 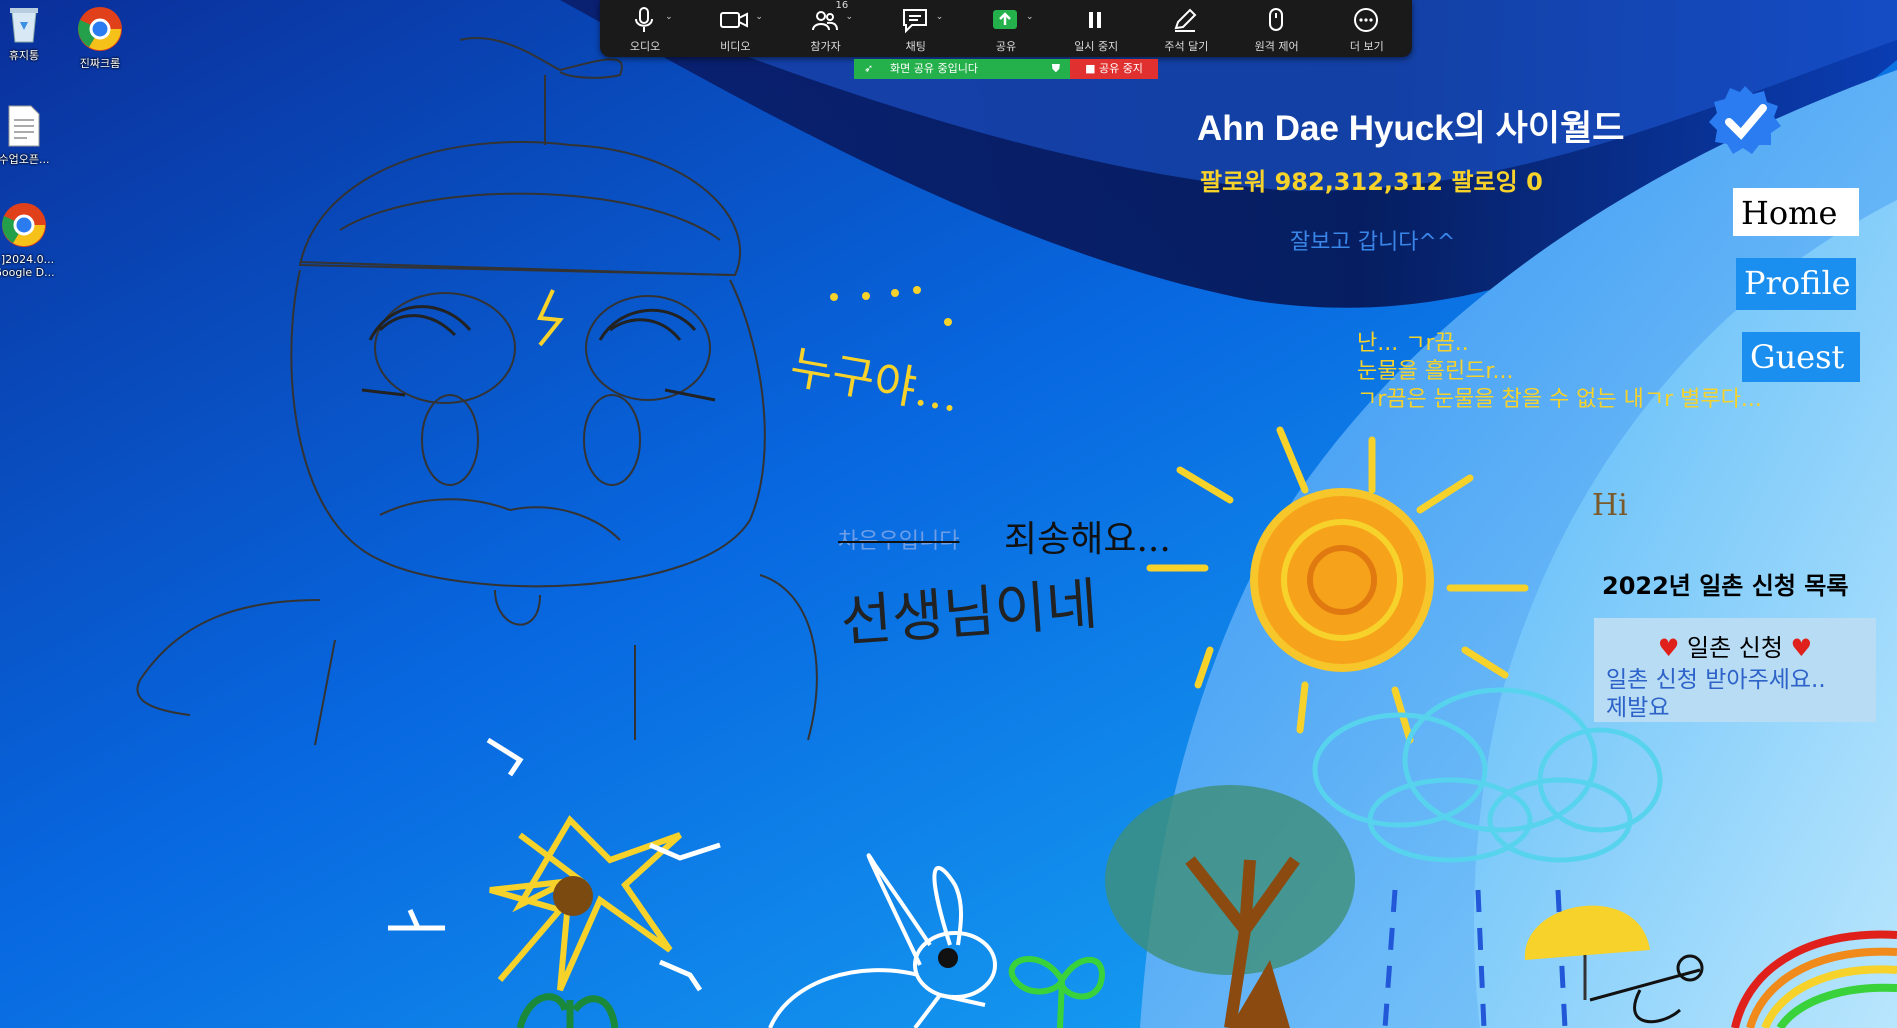 What do you see at coordinates (869, 68) in the screenshot?
I see `pin-icon: ➶` at bounding box center [869, 68].